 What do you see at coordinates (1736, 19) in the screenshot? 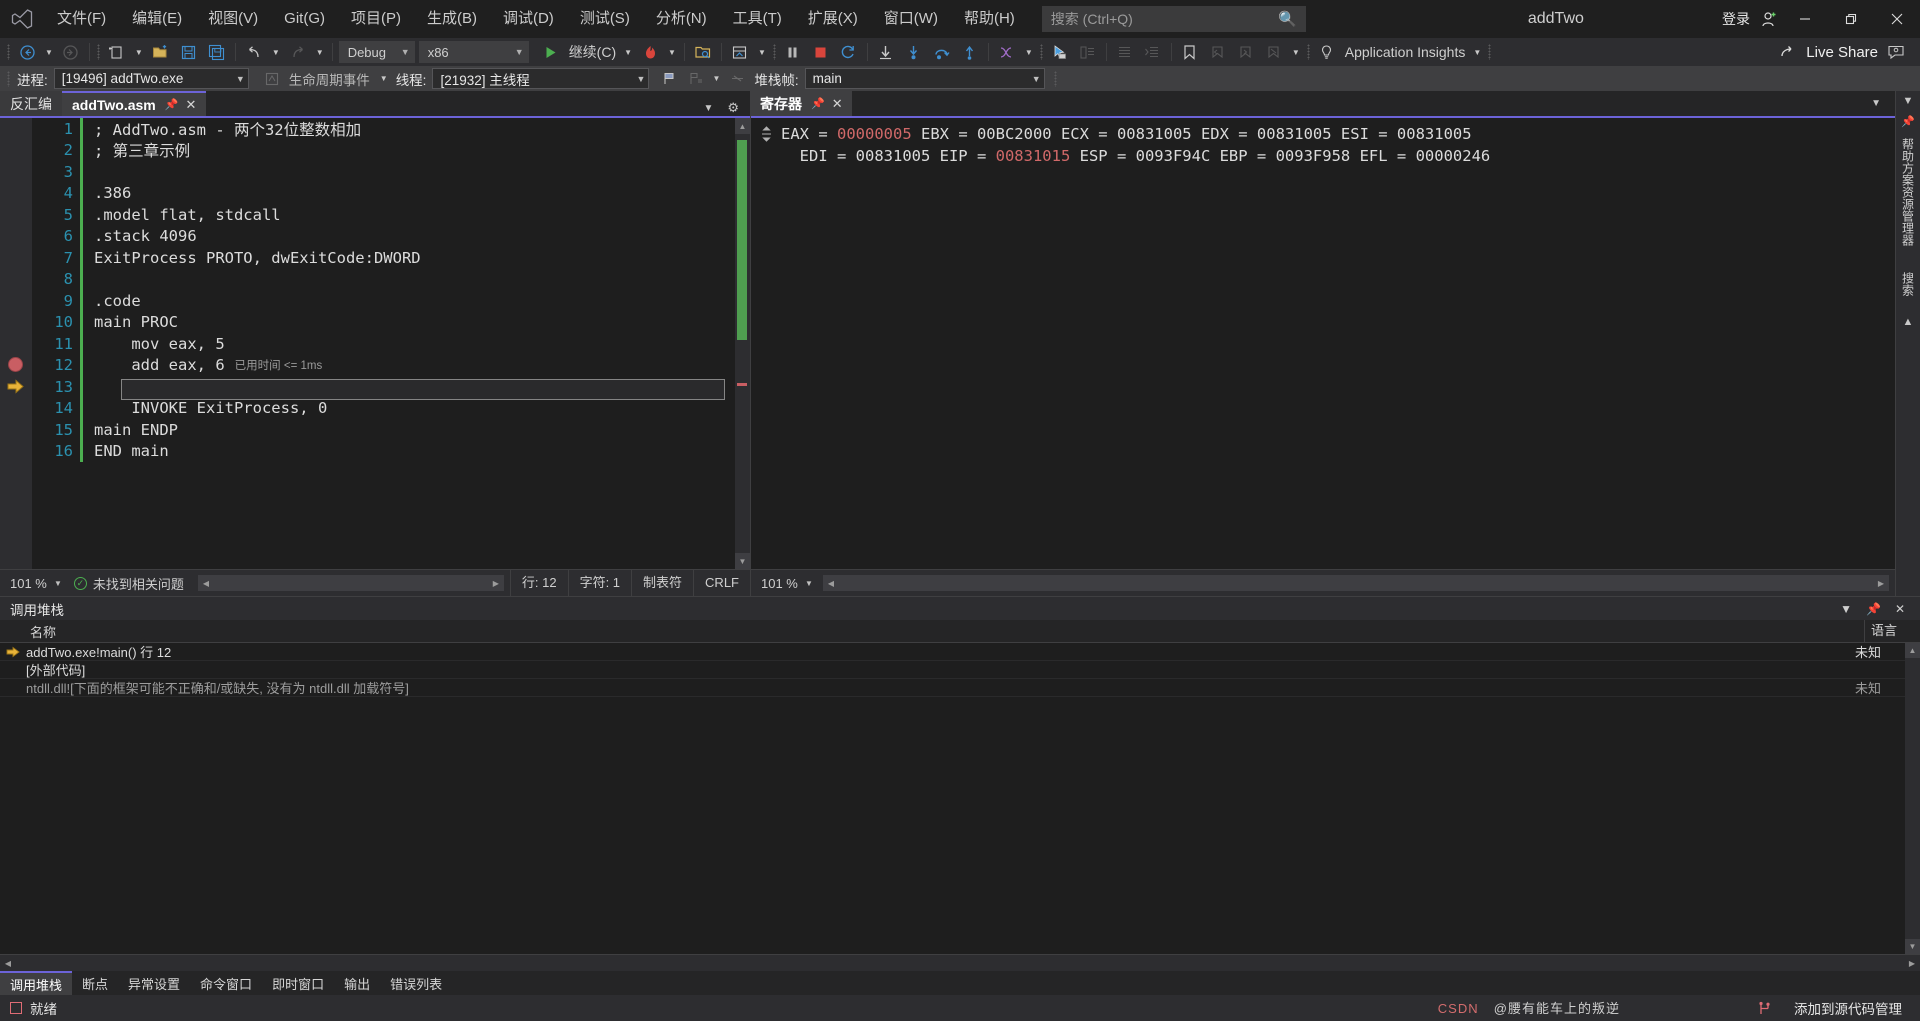
I see `sign-in-button: 登录` at bounding box center [1736, 19].